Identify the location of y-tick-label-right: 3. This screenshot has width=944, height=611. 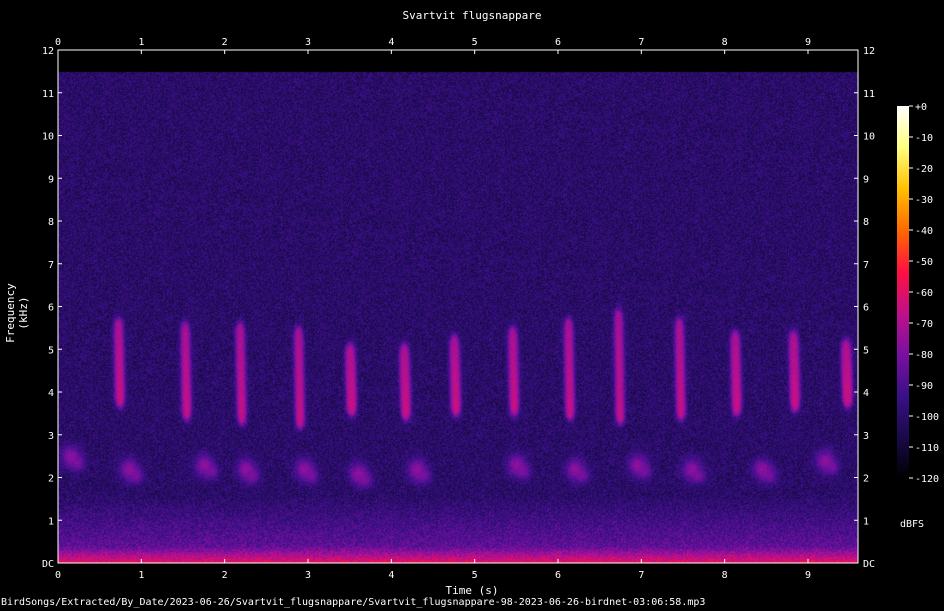
(866, 436).